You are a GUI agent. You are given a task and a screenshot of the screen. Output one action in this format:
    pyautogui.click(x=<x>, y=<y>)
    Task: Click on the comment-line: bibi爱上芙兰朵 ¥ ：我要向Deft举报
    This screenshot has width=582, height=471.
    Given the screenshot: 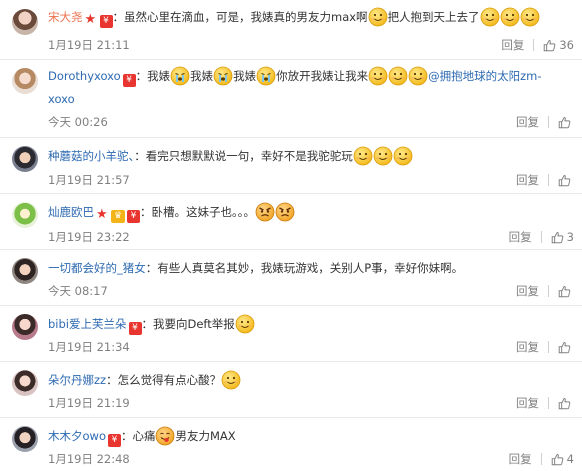 What is the action you would take?
    pyautogui.click(x=310, y=324)
    